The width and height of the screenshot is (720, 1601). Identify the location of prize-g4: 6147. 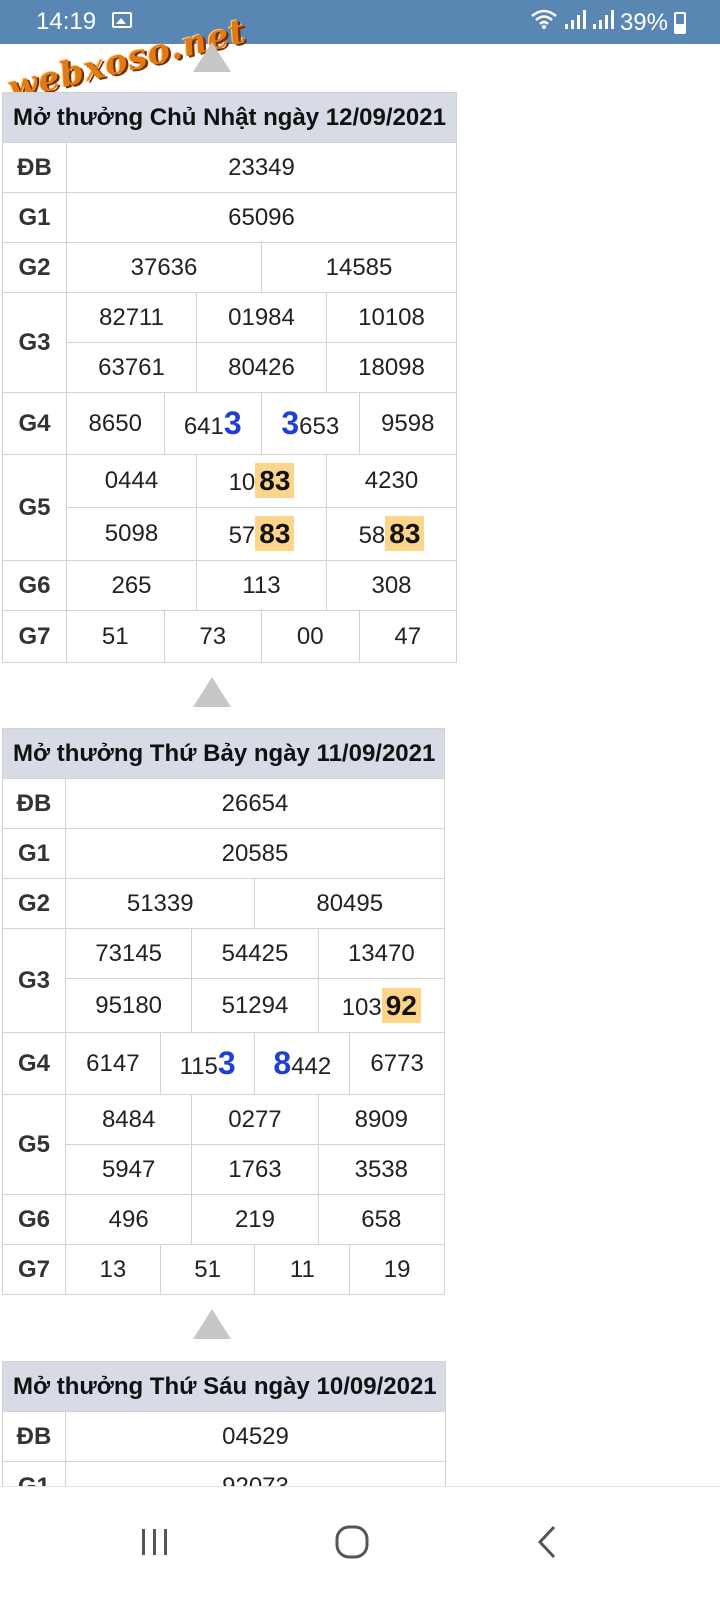
(113, 1063).